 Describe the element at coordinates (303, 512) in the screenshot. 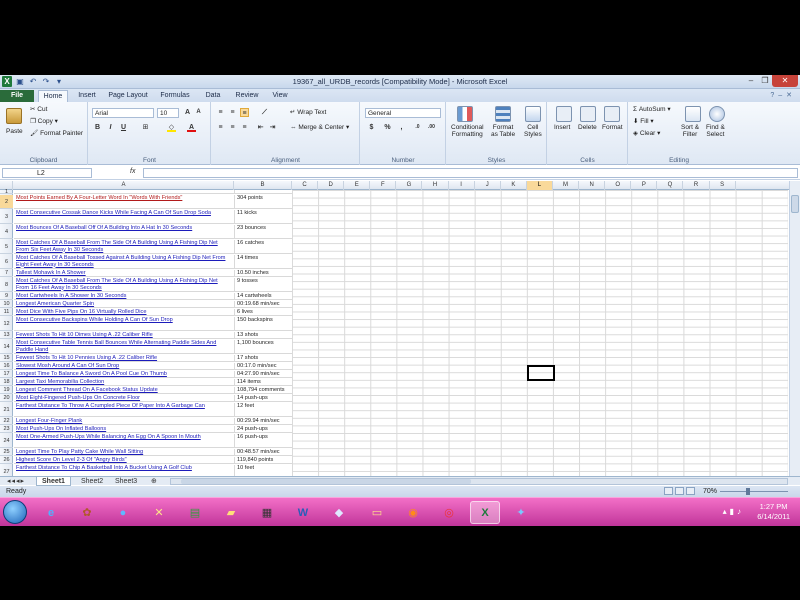

I see `word-icon: W` at that location.